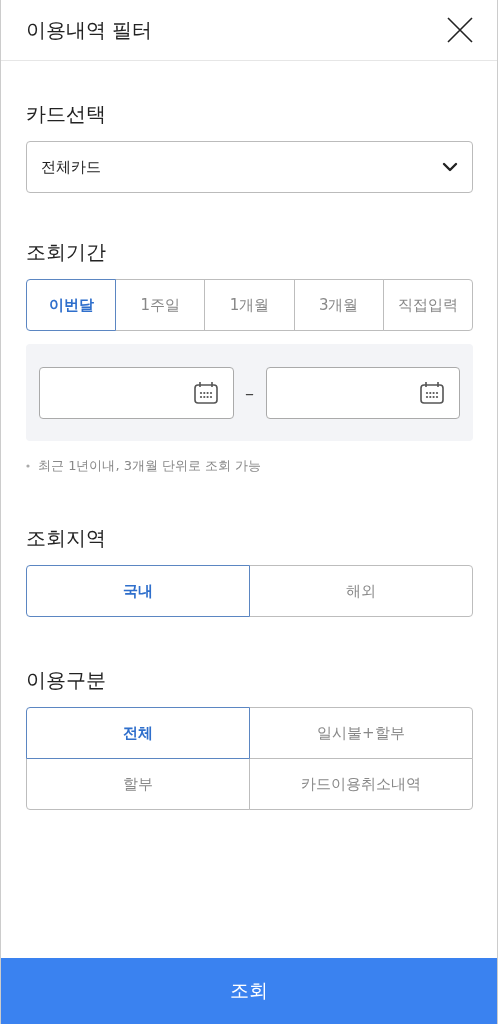 The width and height of the screenshot is (498, 1024). What do you see at coordinates (138, 784) in the screenshot?
I see `usage-type-option: 할부` at bounding box center [138, 784].